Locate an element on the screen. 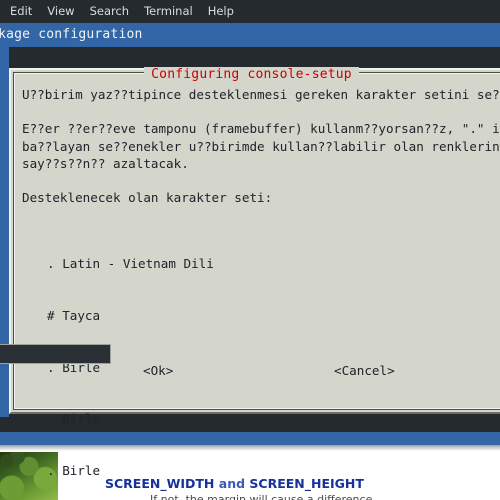 The height and width of the screenshot is (500, 500). list-item: . Latin - Vietnam Dili is located at coordinates (261, 263).